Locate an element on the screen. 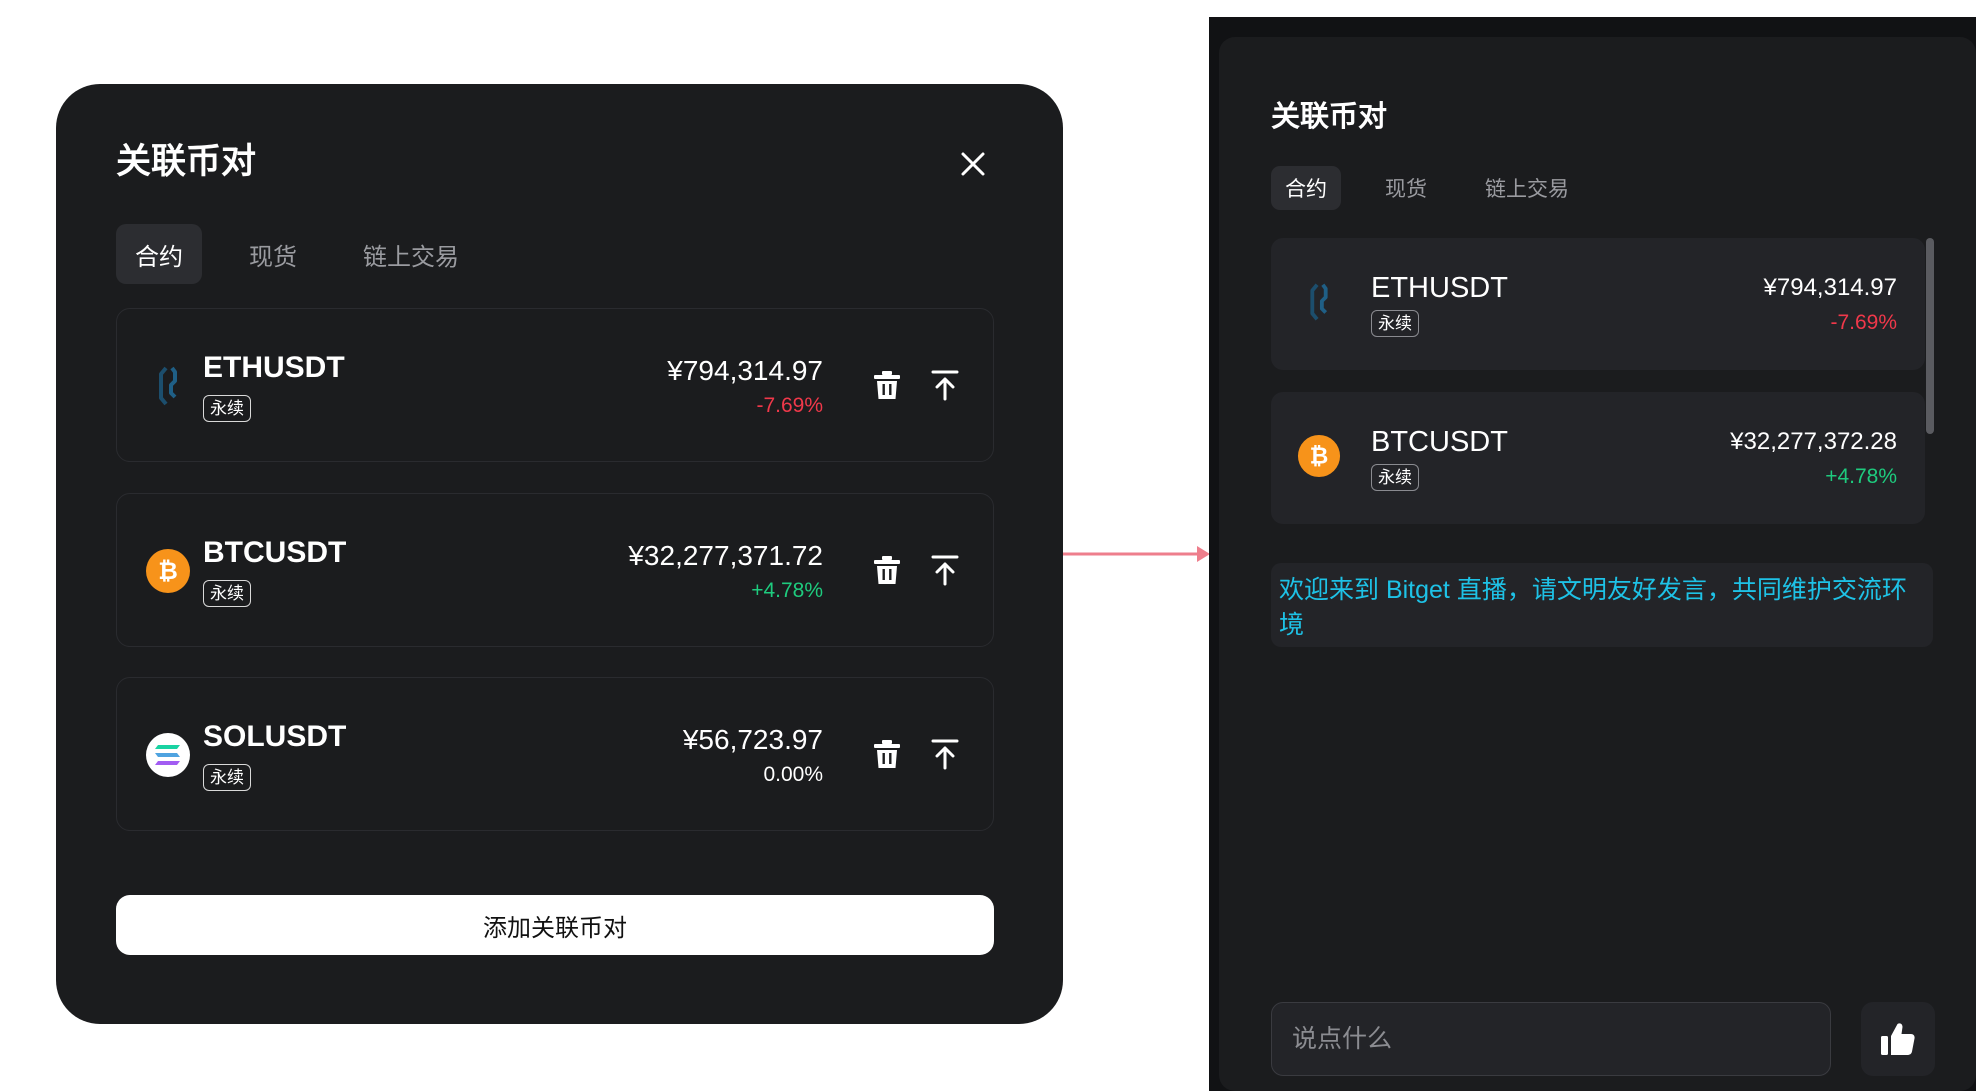  pair-price: ¥32,277,372.28 is located at coordinates (1813, 441).